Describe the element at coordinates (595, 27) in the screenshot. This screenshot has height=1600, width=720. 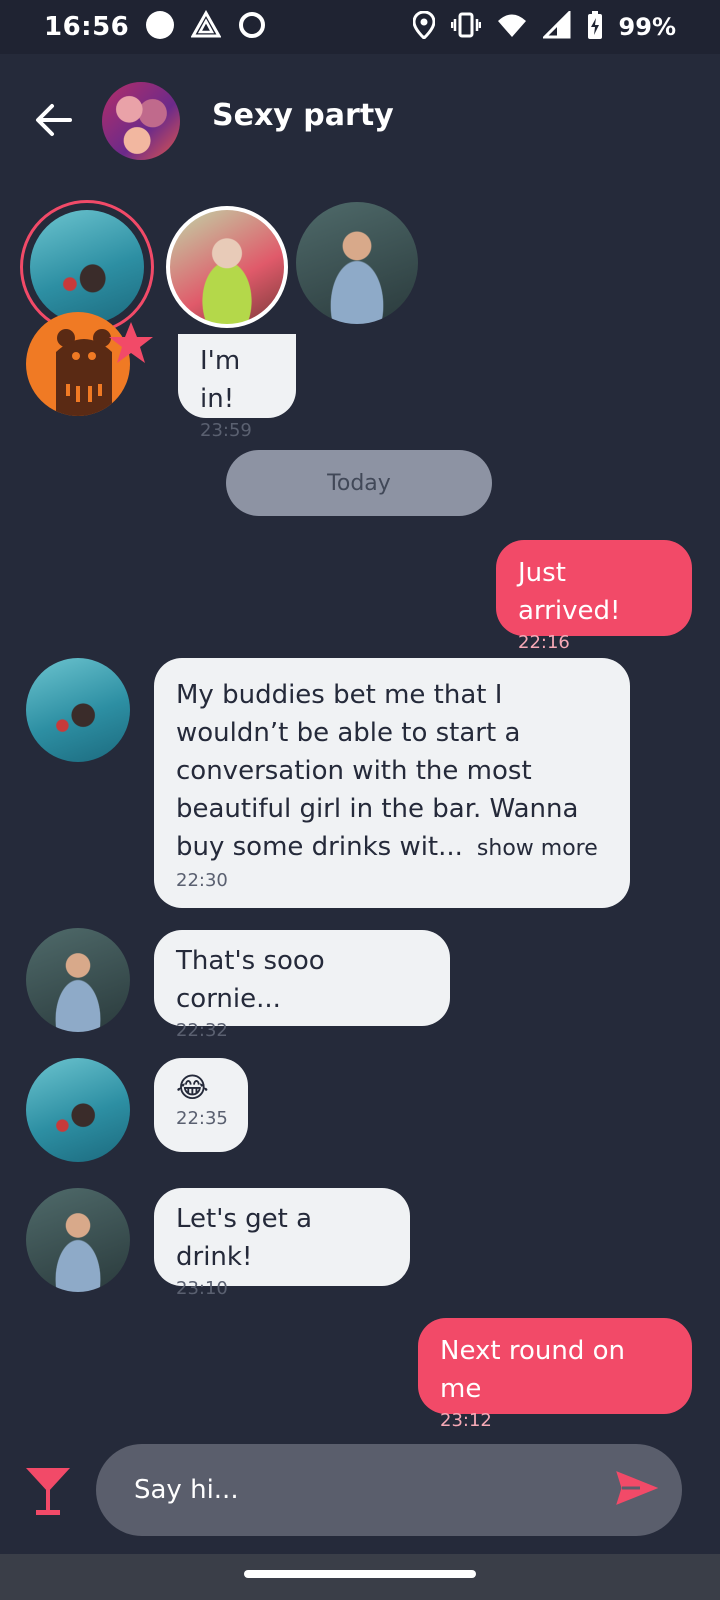
I see `battery-charging-icon` at that location.